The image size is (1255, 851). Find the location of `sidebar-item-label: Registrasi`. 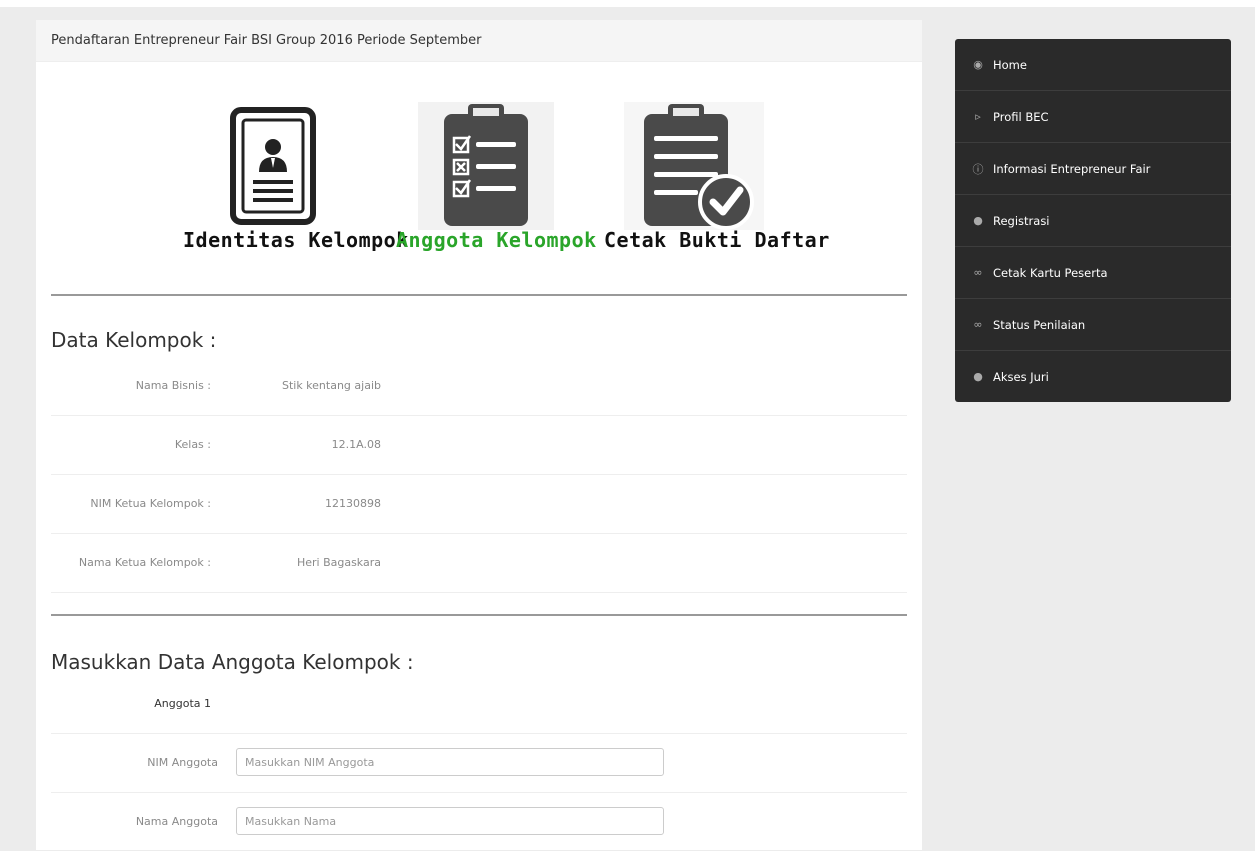

sidebar-item-label: Registrasi is located at coordinates (1021, 220).